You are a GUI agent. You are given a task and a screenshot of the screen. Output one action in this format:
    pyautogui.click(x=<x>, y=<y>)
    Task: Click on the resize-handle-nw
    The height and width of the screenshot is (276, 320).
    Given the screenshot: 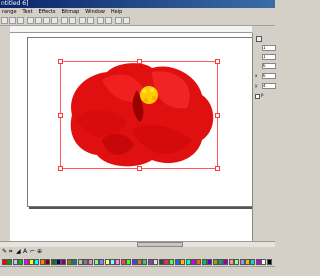 What is the action you would take?
    pyautogui.click(x=60, y=61)
    